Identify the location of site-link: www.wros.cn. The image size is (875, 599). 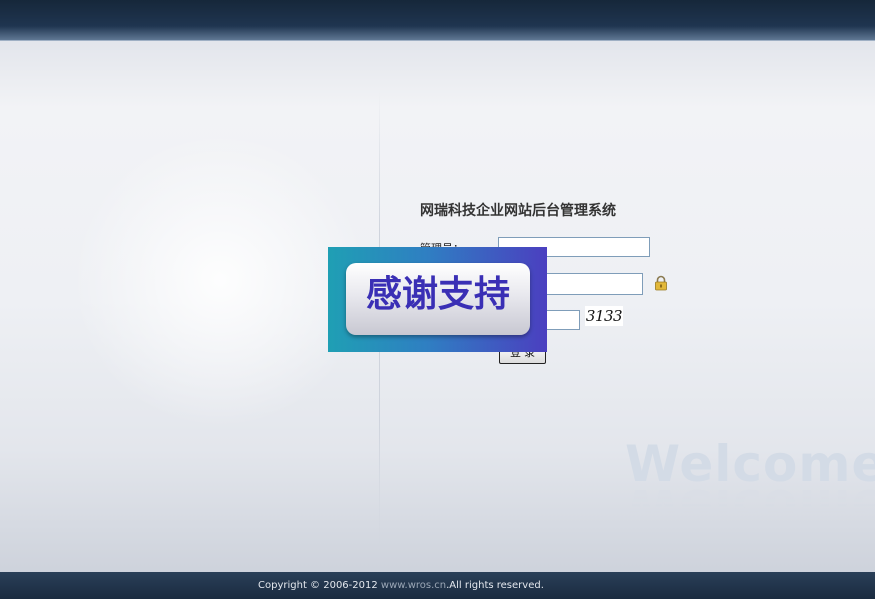
(413, 585).